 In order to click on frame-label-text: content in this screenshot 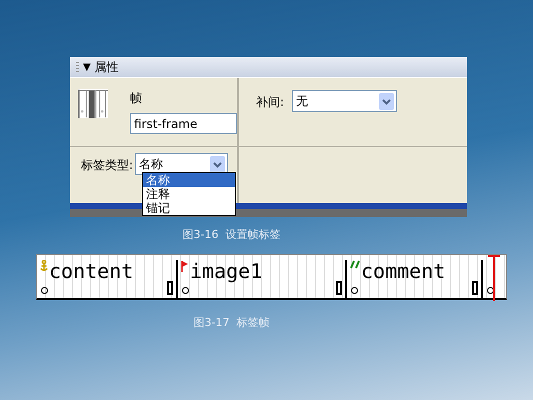, I will do `click(91, 271)`.